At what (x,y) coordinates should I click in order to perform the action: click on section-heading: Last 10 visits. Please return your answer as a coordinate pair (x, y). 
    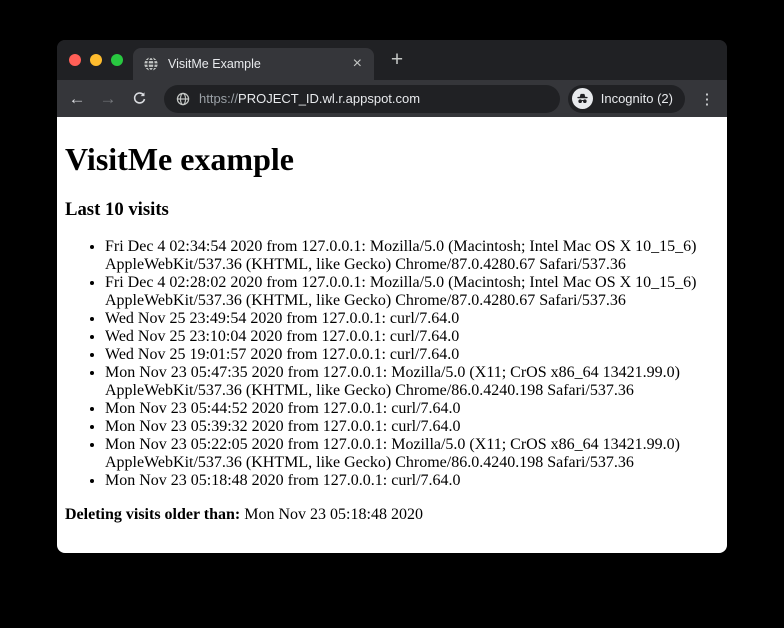
    Looking at the image, I should click on (117, 209).